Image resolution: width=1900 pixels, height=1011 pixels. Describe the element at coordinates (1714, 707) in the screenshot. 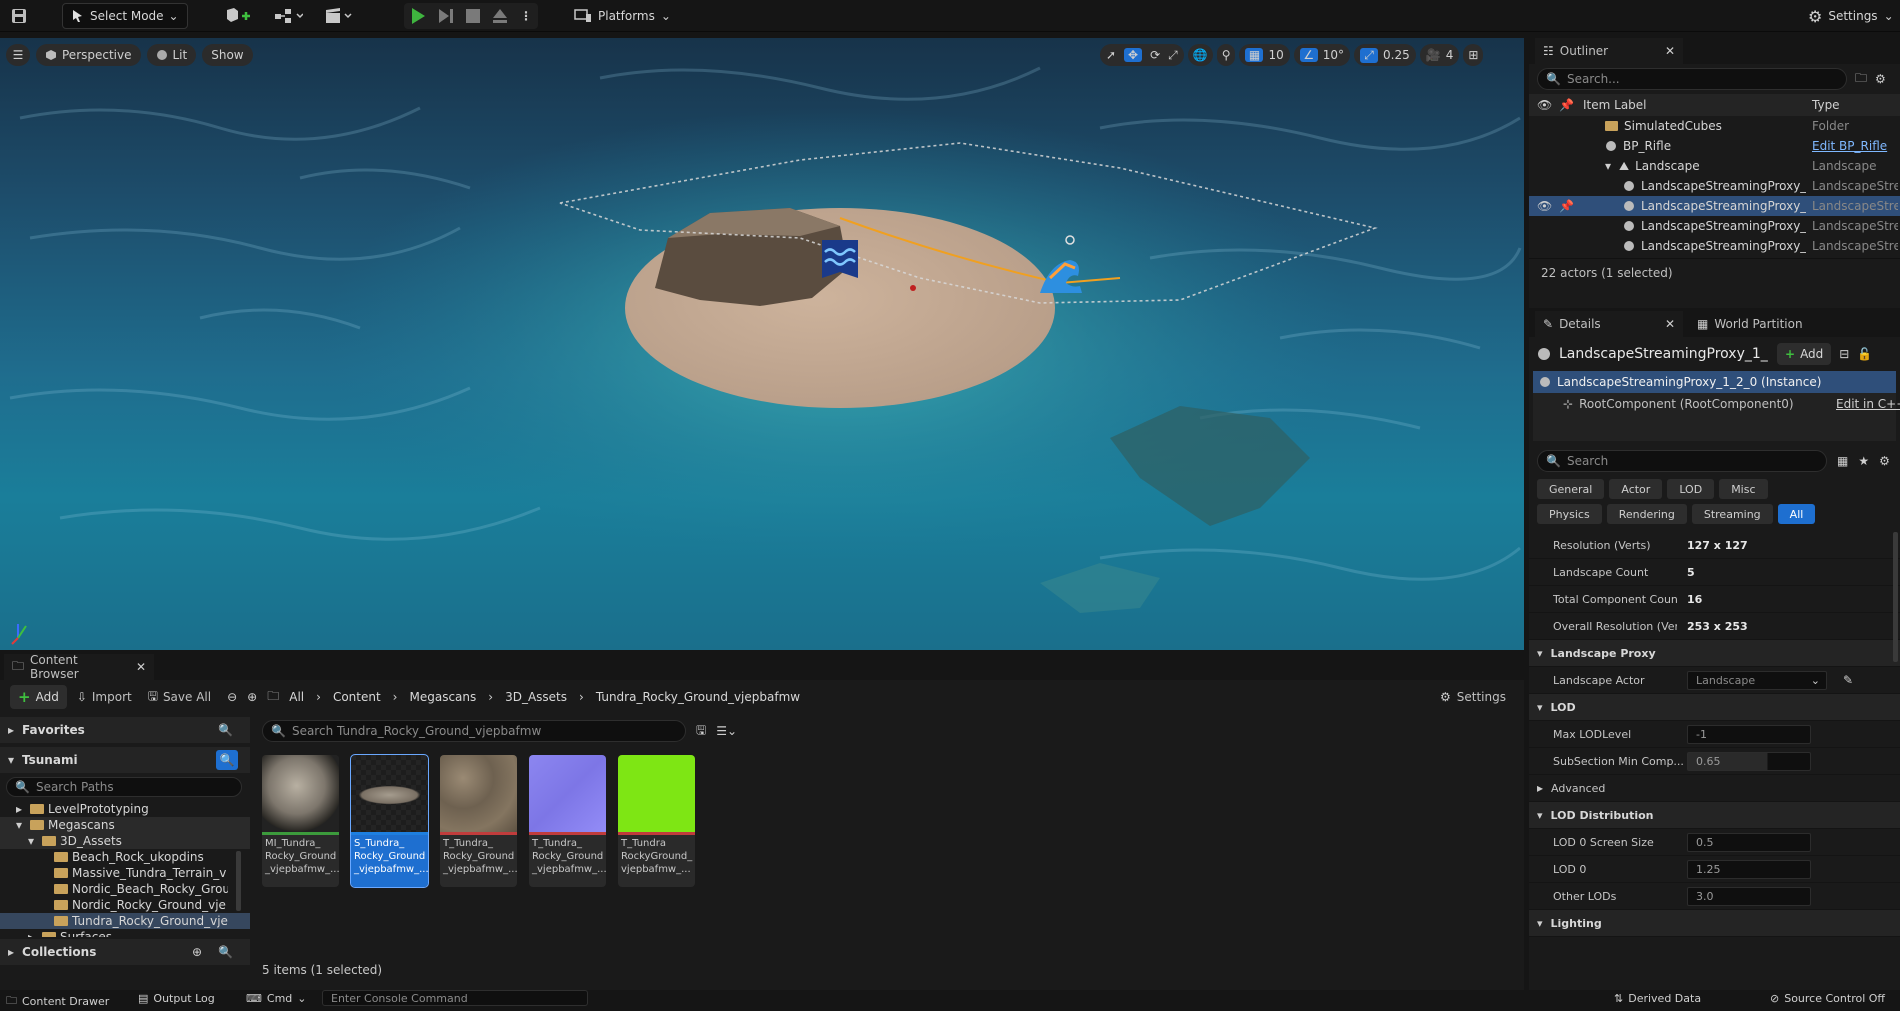

I see `section-lod: ▾ LOD` at that location.